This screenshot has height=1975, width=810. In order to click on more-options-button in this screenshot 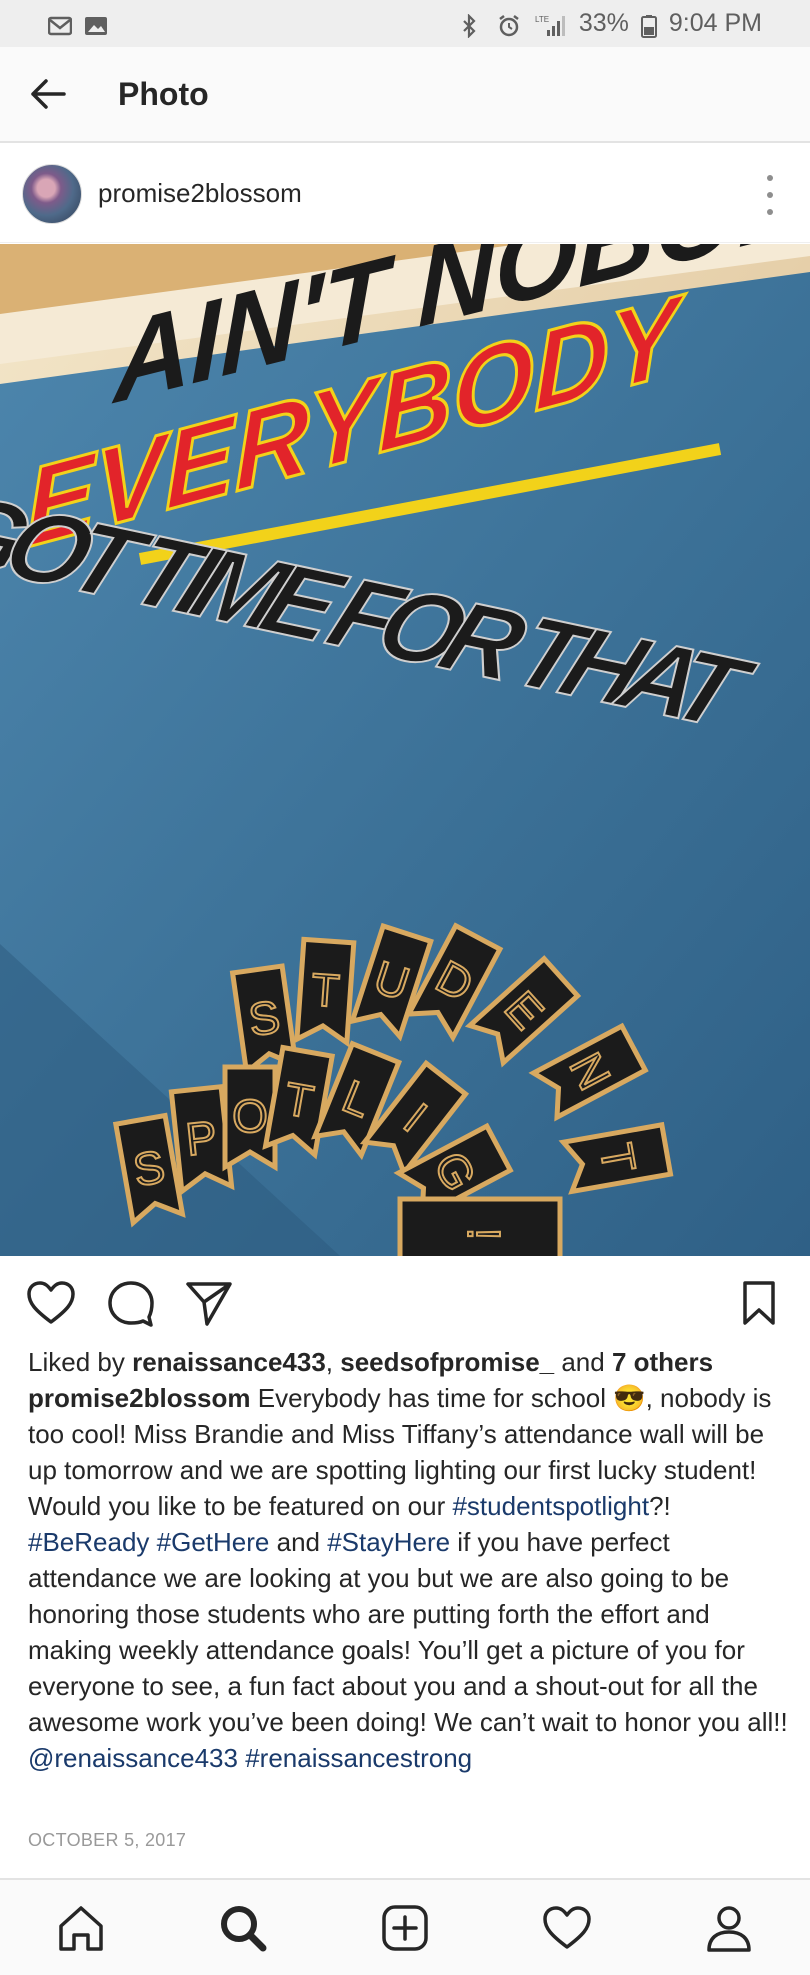, I will do `click(770, 195)`.